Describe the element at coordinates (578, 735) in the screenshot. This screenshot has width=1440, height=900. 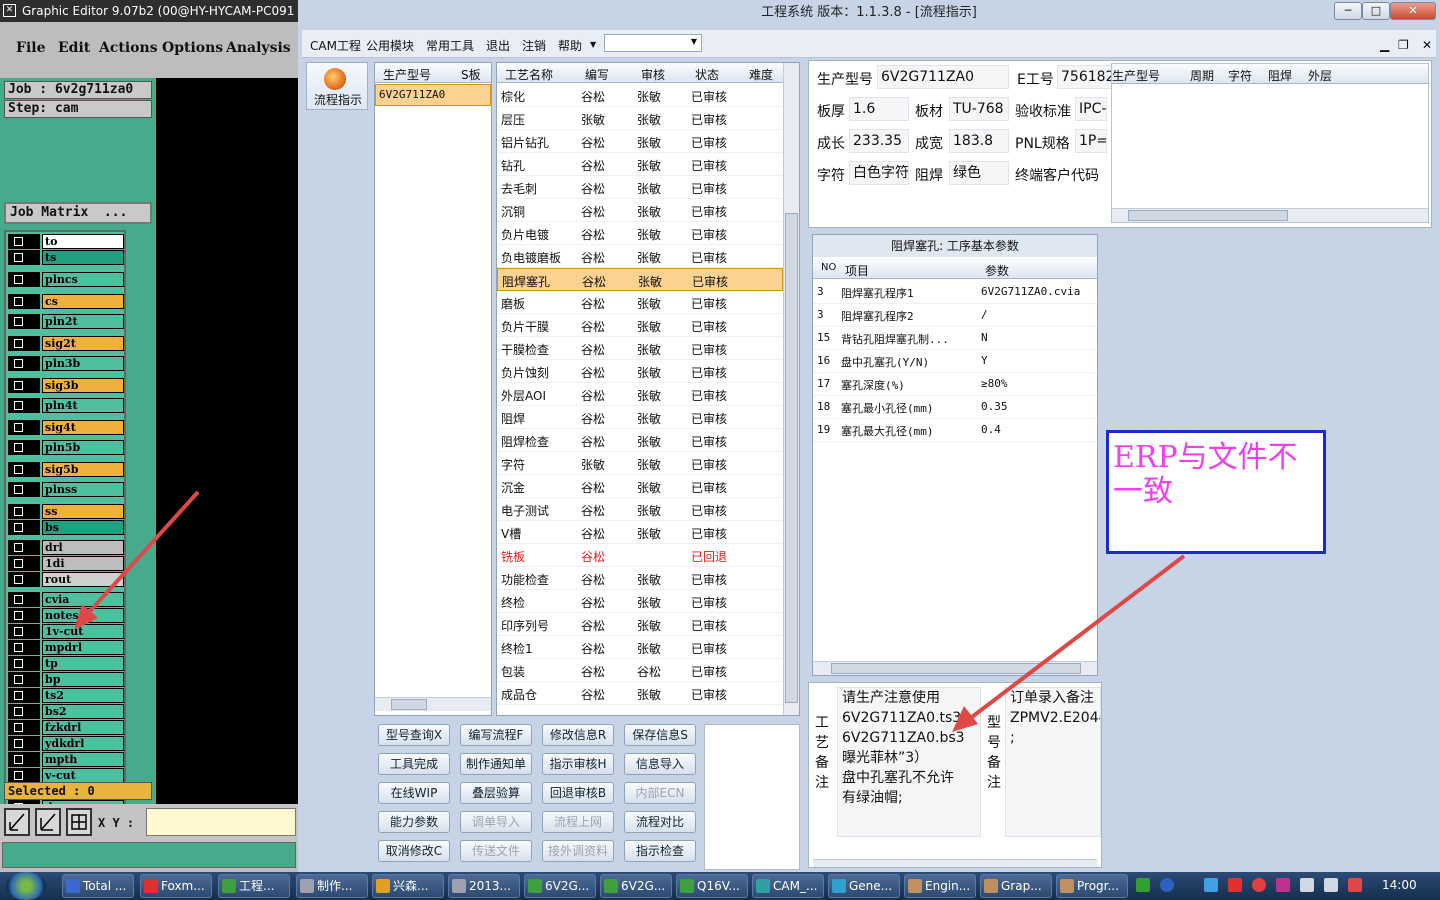
I see `action-button: 修改信息R` at that location.